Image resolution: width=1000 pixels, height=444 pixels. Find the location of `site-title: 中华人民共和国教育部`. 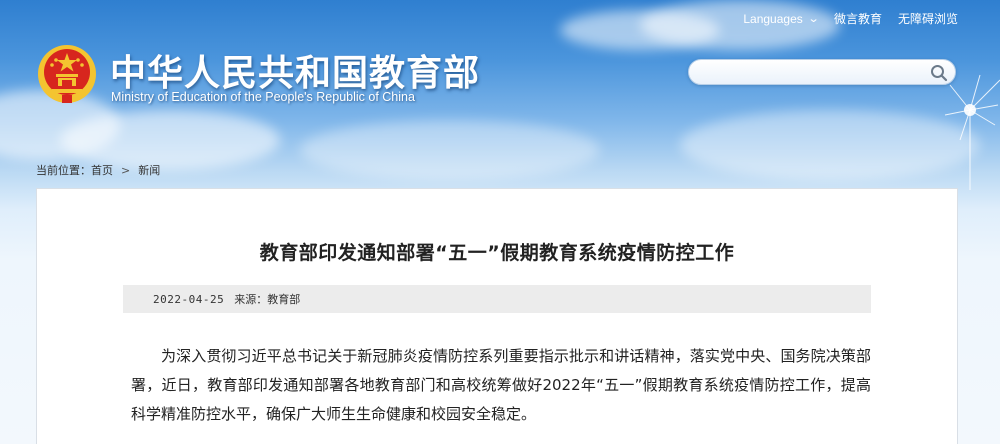

site-title: 中华人民共和国教育部 is located at coordinates (295, 70).